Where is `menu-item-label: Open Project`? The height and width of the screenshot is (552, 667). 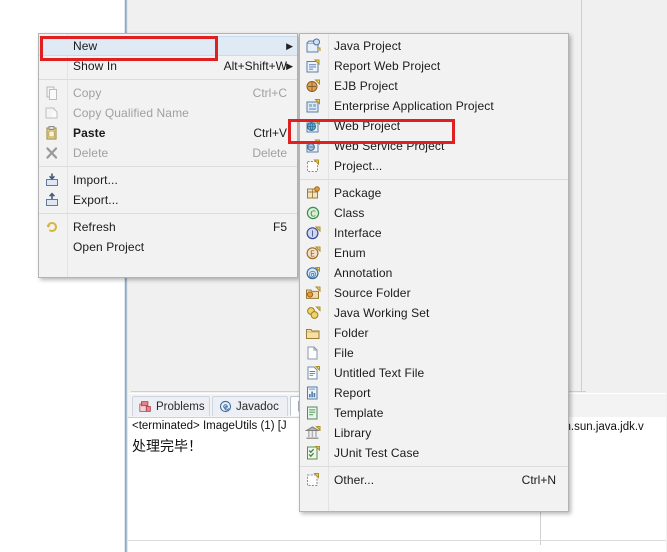 menu-item-label: Open Project is located at coordinates (109, 247).